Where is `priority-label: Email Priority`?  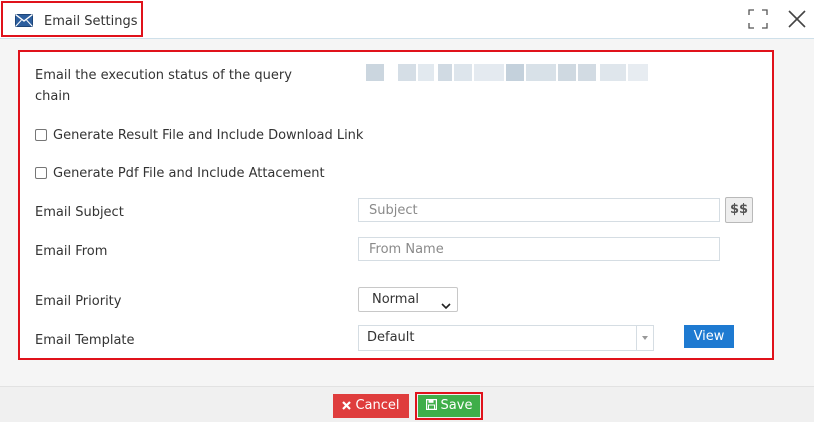
priority-label: Email Priority is located at coordinates (78, 301).